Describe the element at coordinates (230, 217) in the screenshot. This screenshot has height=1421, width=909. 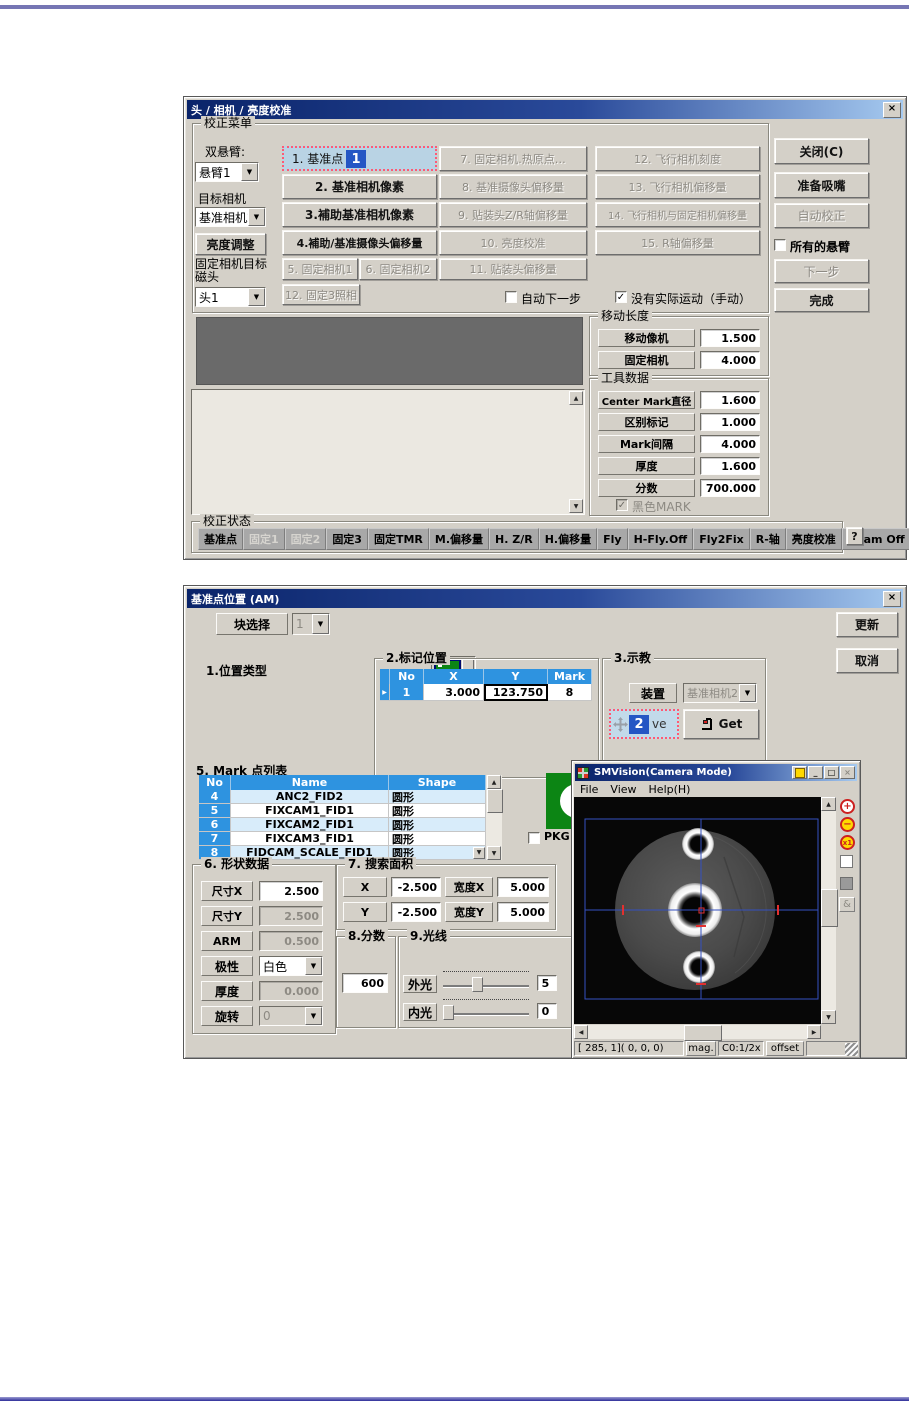
I see `target-camera-select: 基准相机2 ▼` at that location.